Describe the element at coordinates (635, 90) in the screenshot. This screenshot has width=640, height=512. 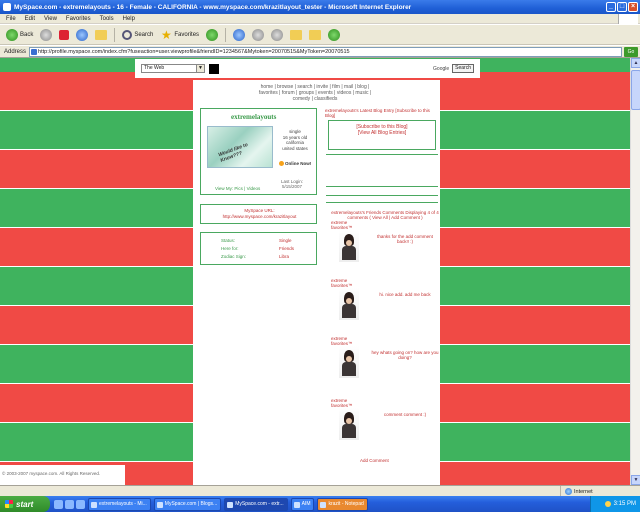
I see `scroll-thumb` at that location.